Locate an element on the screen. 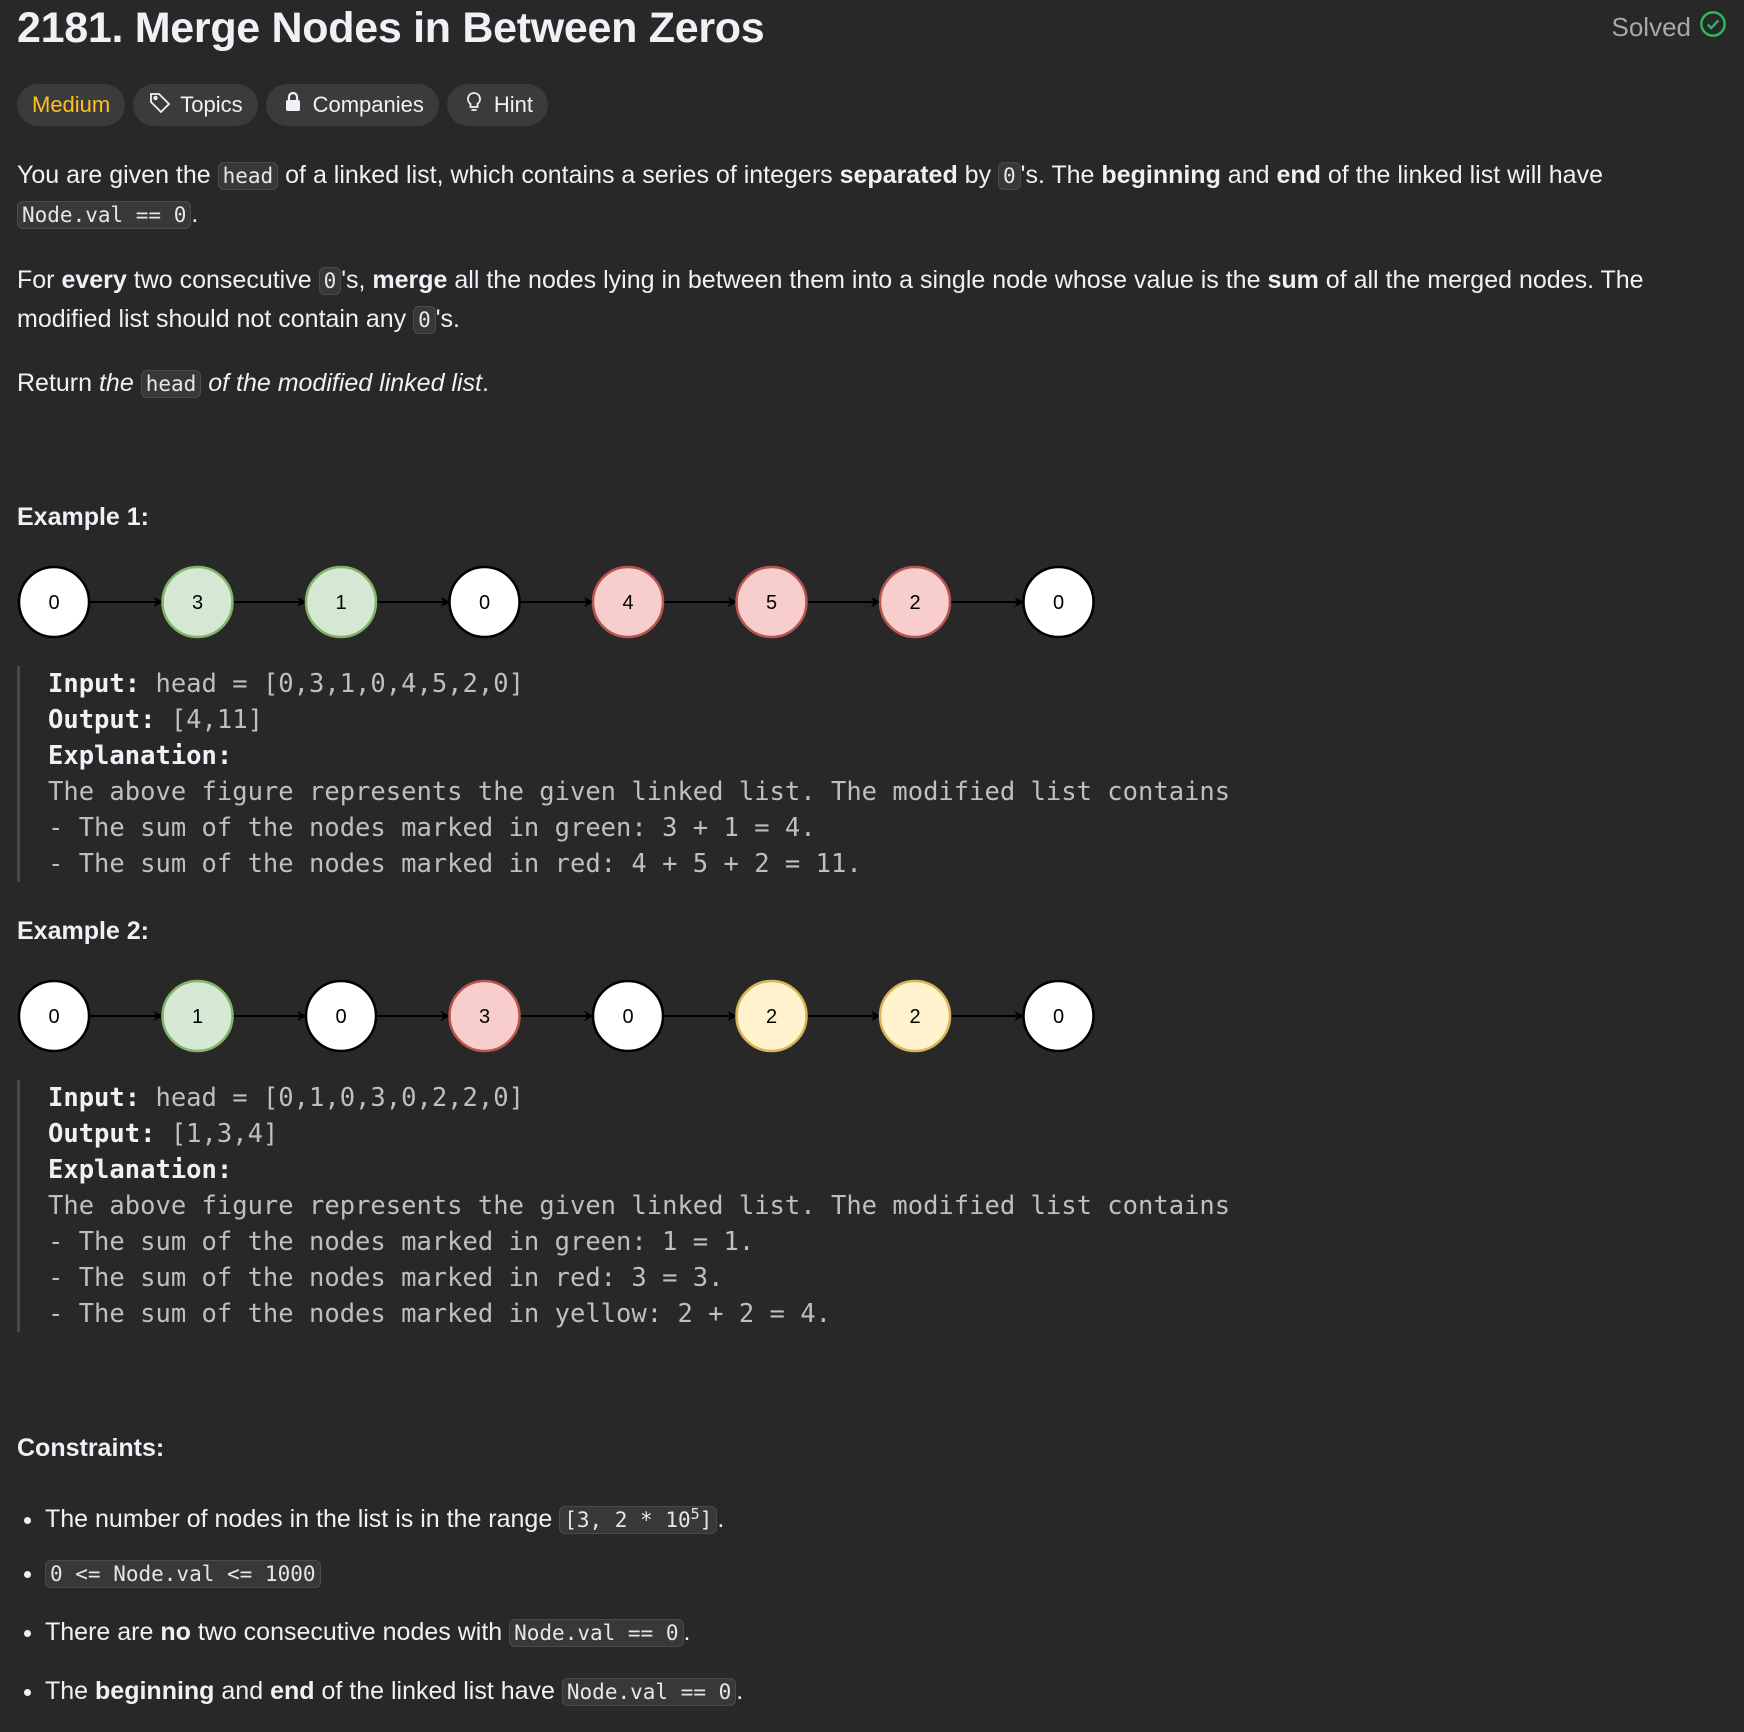  text: of the linked list have is located at coordinates (438, 1691).